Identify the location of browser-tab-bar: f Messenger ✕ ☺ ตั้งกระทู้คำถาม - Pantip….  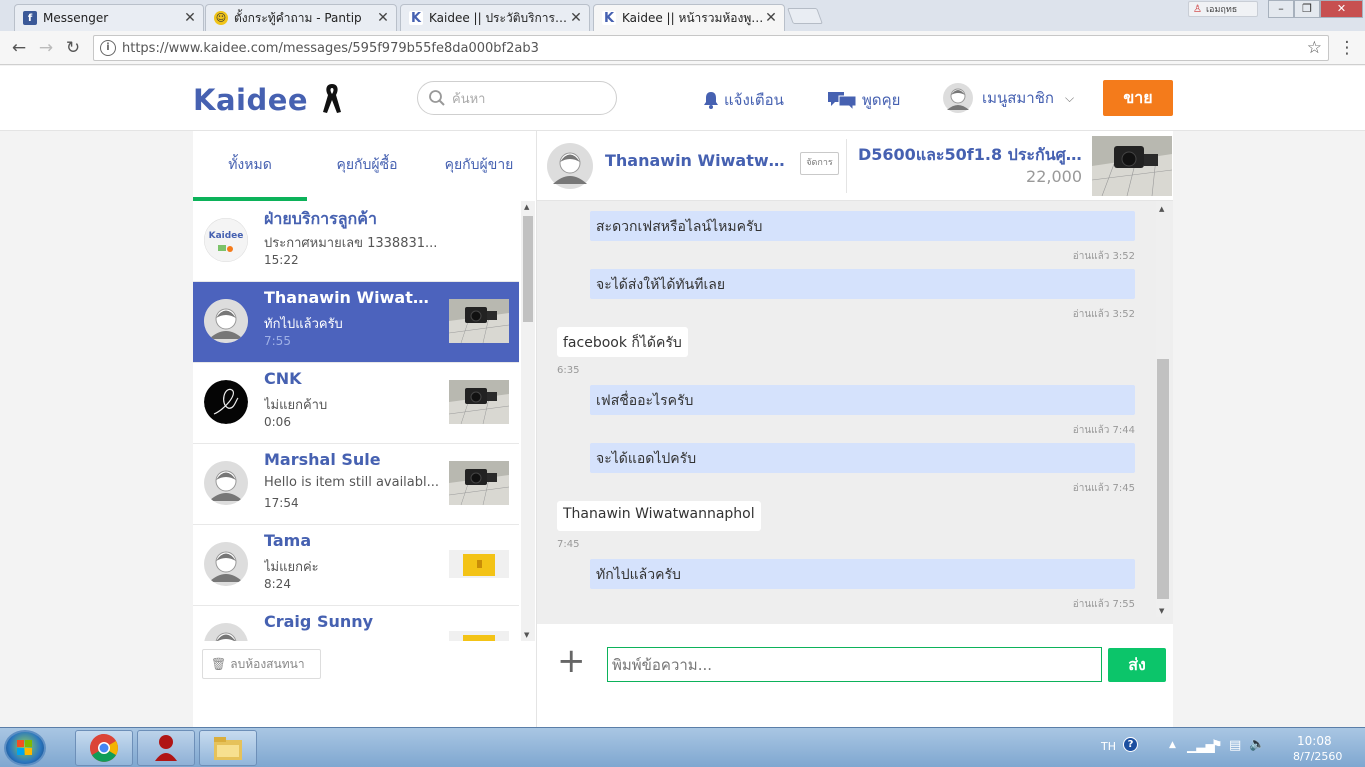
(682, 15).